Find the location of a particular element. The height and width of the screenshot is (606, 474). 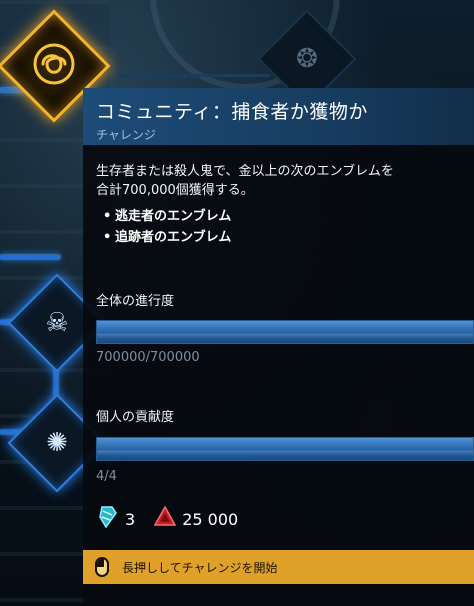

hold-to-start-button: 長押ししてチャレンジを開始 is located at coordinates (278, 567).